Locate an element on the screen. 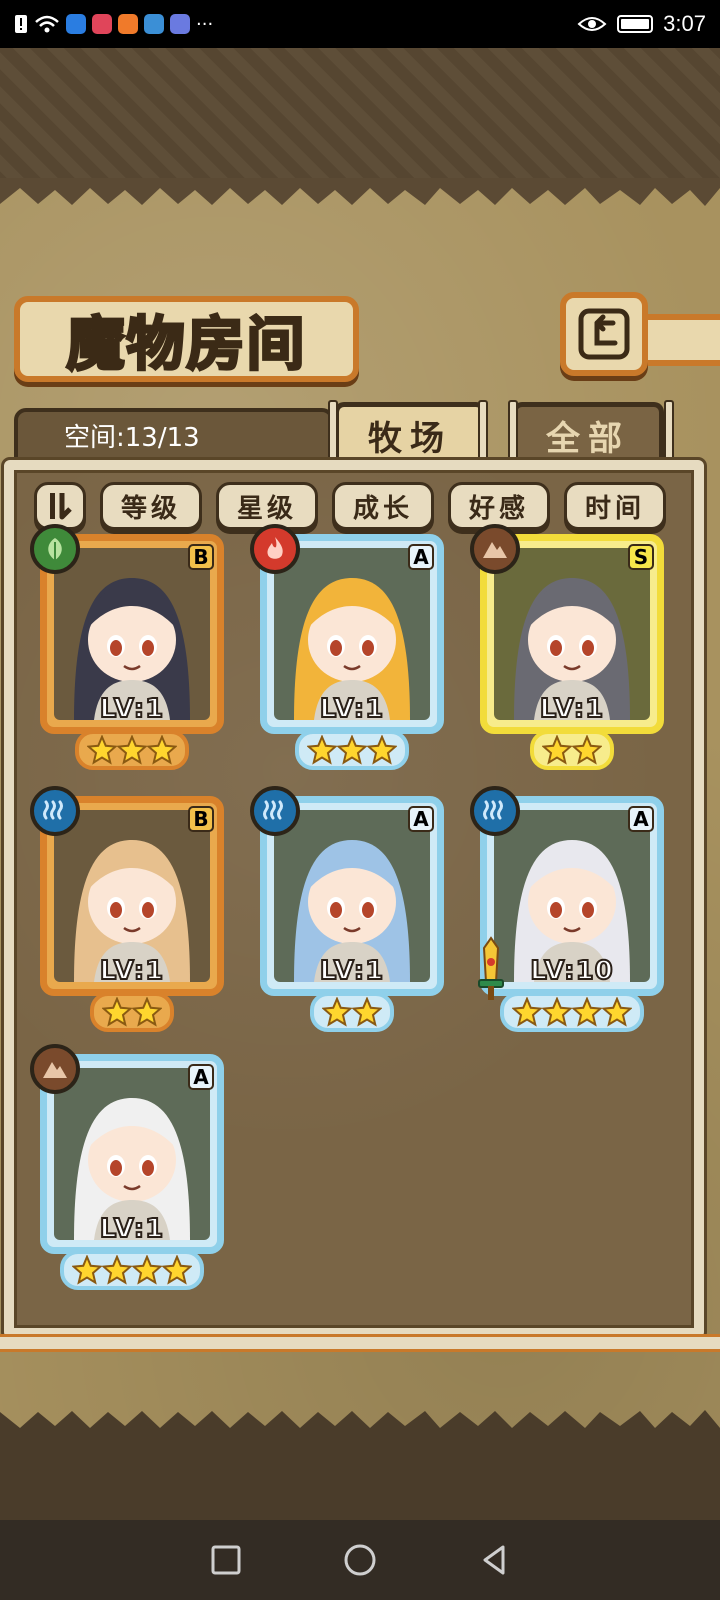 Image resolution: width=720 pixels, height=1600 pixels. rank-letter: S is located at coordinates (641, 557).